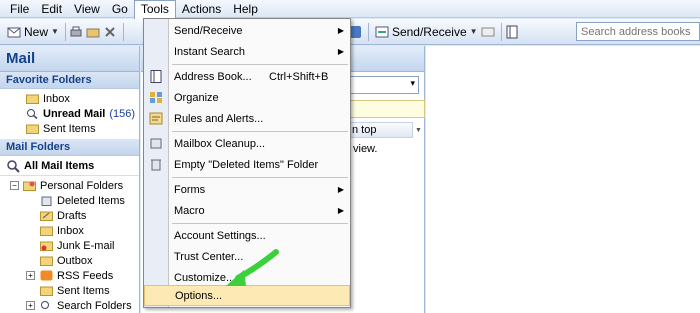 This screenshot has width=700, height=313. Describe the element at coordinates (69, 275) in the screenshot. I see `folder-rss-feeds: + RSS Feeds` at that location.